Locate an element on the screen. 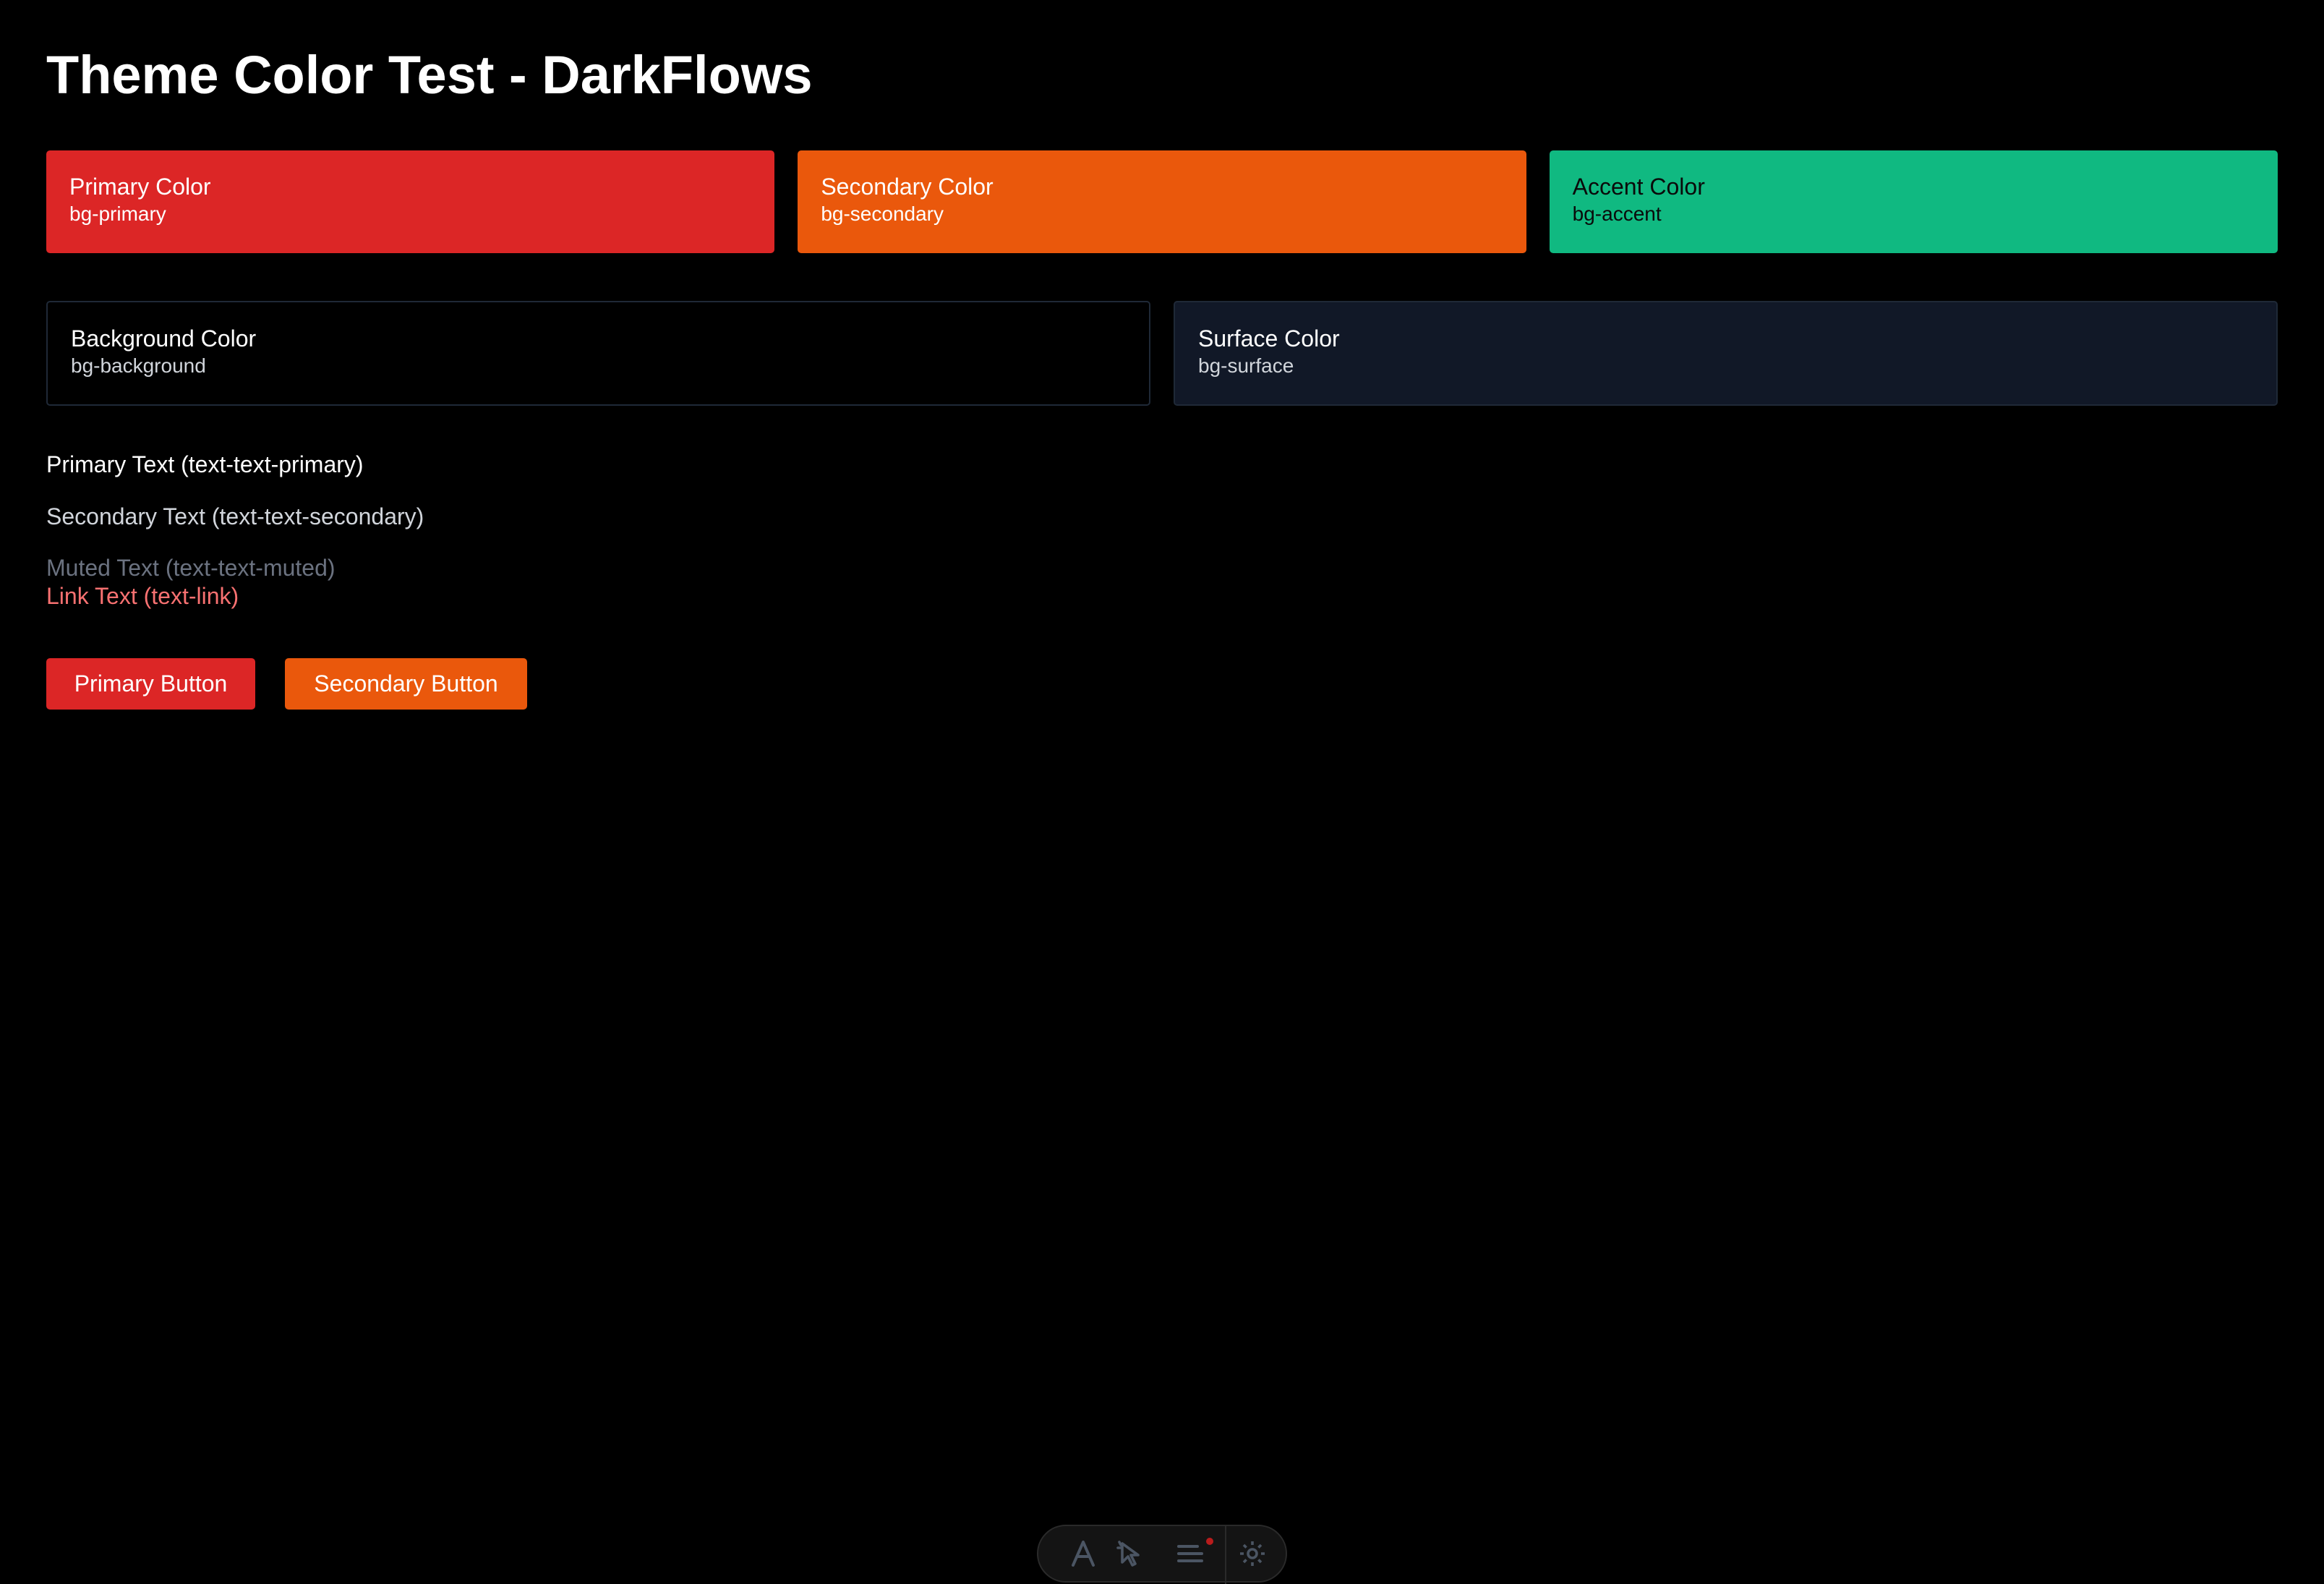  primary-color-swatch: Primary Color bg-primary is located at coordinates (410, 201).